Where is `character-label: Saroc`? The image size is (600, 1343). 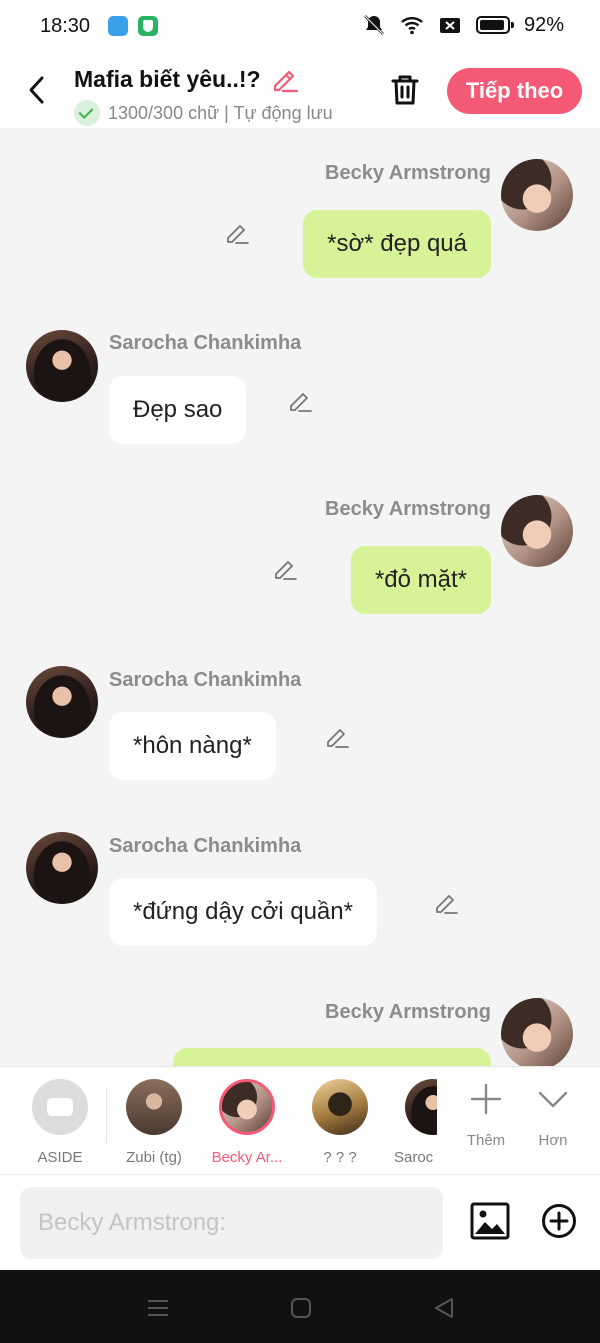 character-label: Saroc is located at coordinates (414, 1157).